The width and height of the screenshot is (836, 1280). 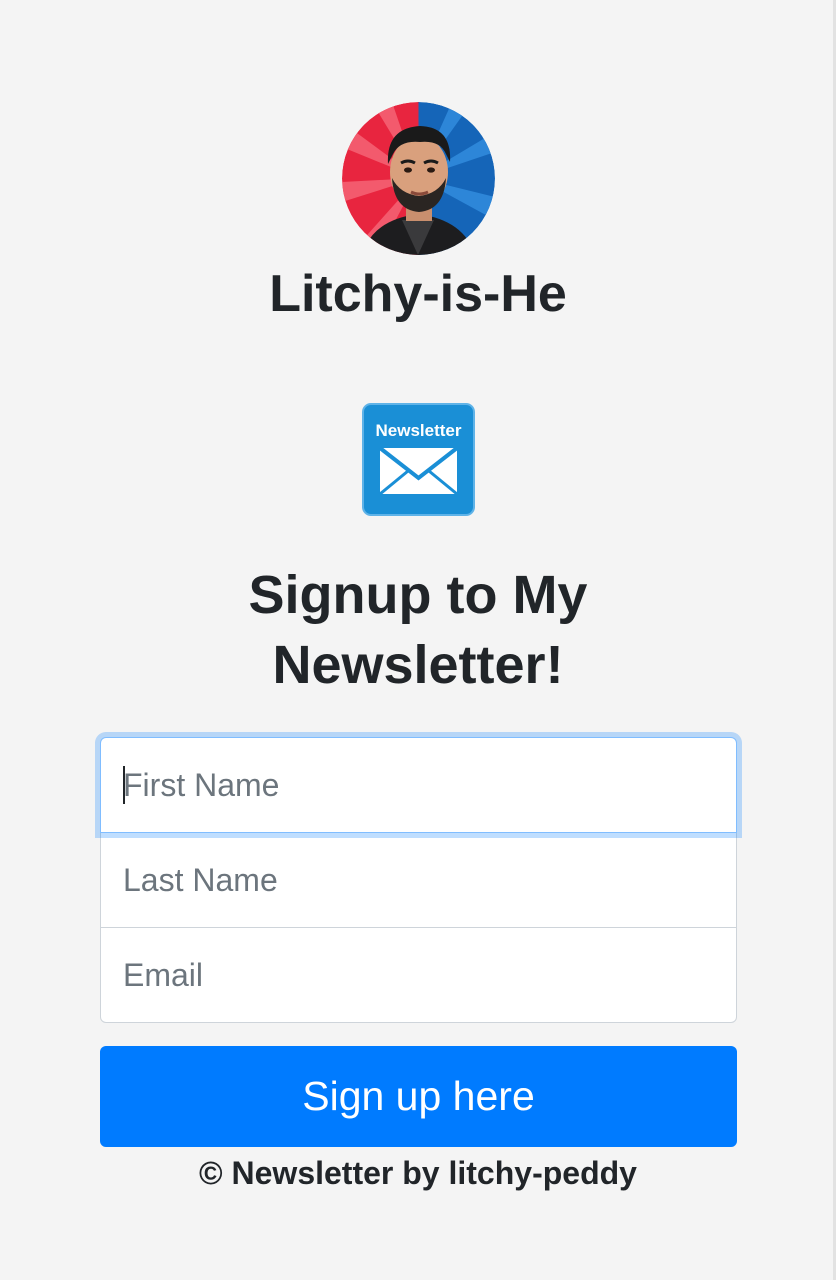 I want to click on newsletter-logo: Newsletter, so click(x=418, y=459).